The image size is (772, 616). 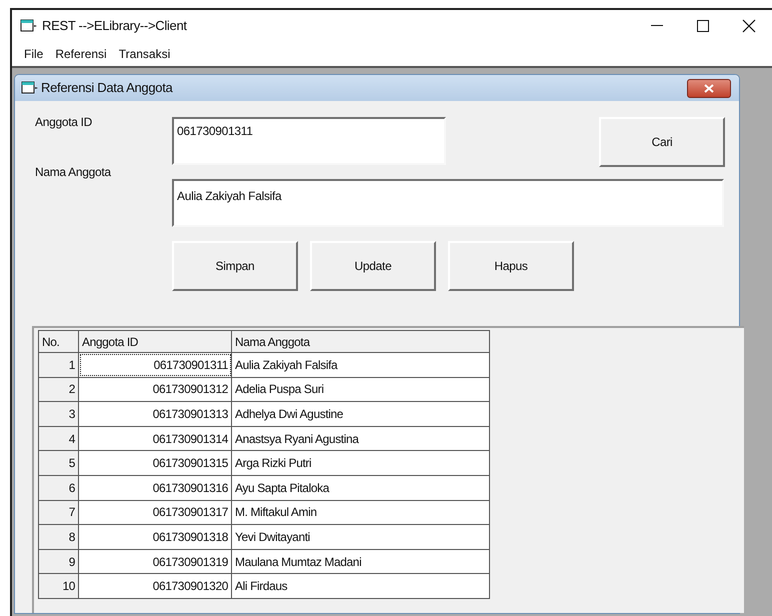 I want to click on table-cell: Aulia Zakiyah Falsifa, so click(x=361, y=365).